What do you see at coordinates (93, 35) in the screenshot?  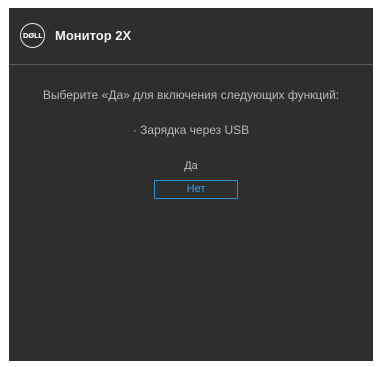 I see `window-title: Монитор 2X` at bounding box center [93, 35].